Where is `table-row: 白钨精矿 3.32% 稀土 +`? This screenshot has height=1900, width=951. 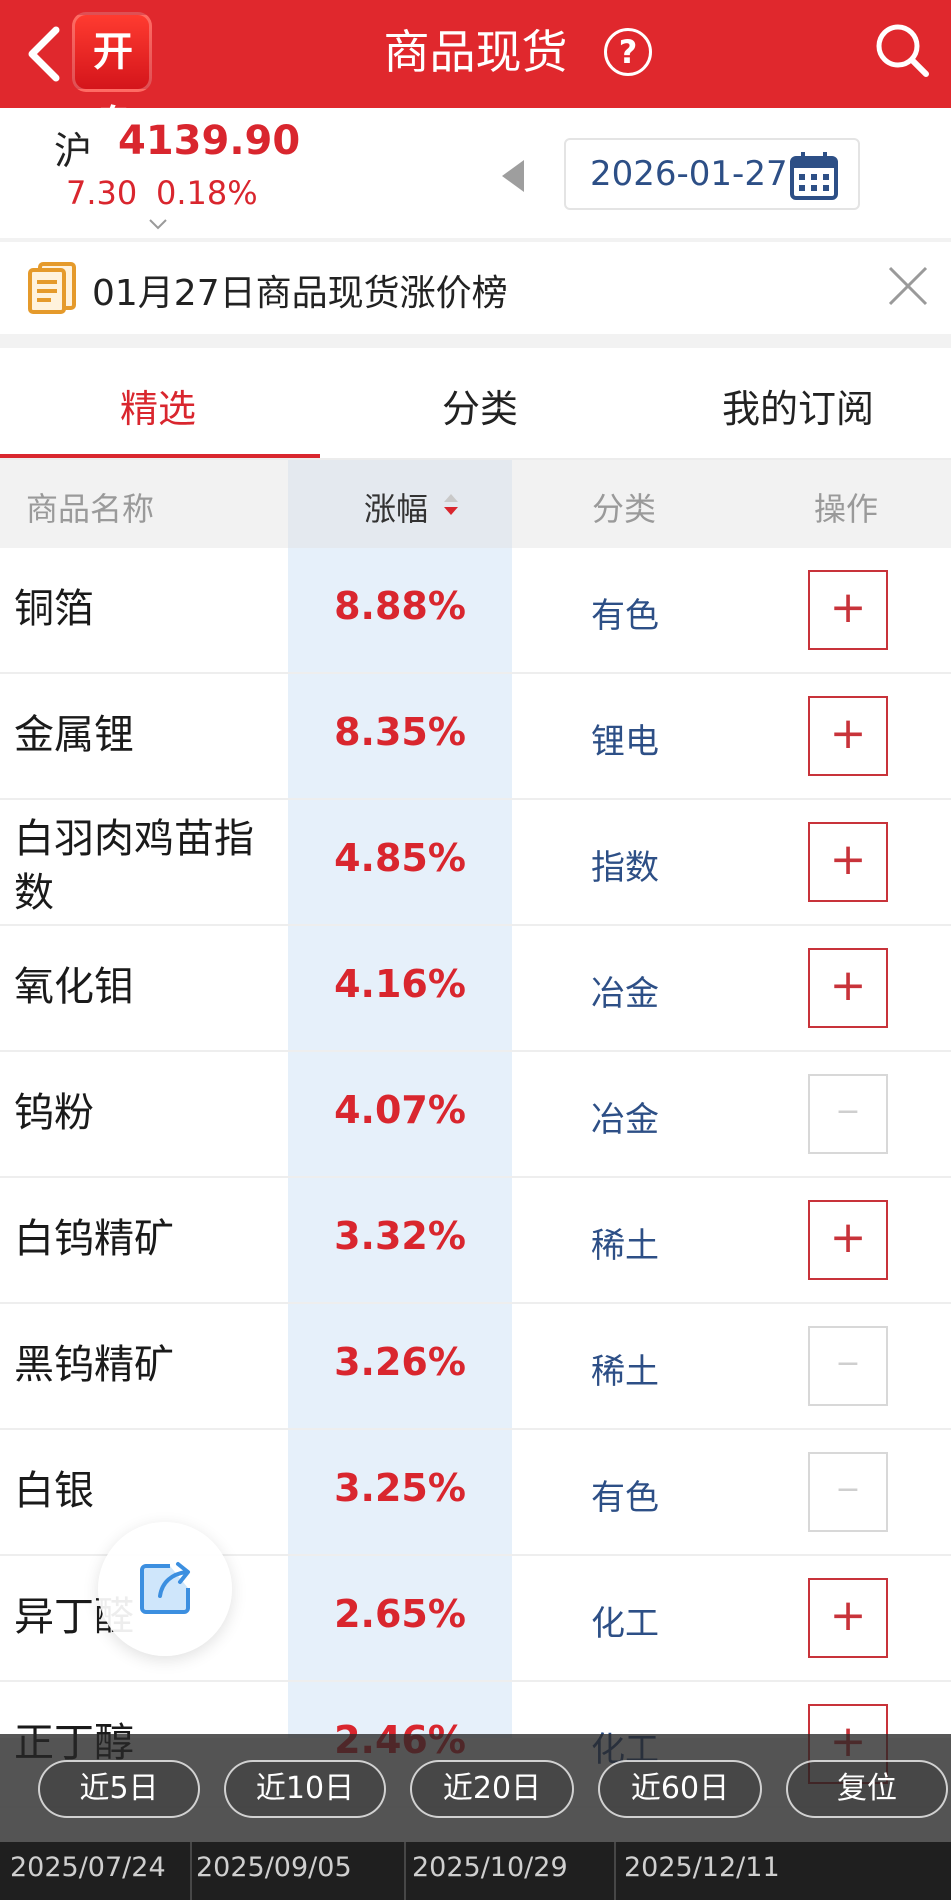 table-row: 白钨精矿 3.32% 稀土 + is located at coordinates (475, 1241).